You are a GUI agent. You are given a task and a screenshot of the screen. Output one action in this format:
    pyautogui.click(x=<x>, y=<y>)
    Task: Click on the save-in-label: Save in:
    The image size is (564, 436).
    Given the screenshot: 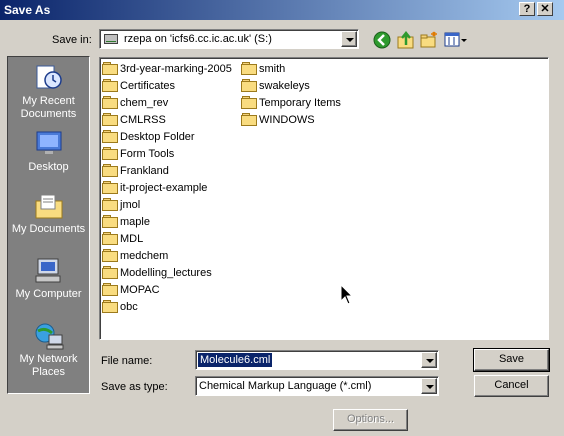 What is the action you would take?
    pyautogui.click(x=72, y=40)
    